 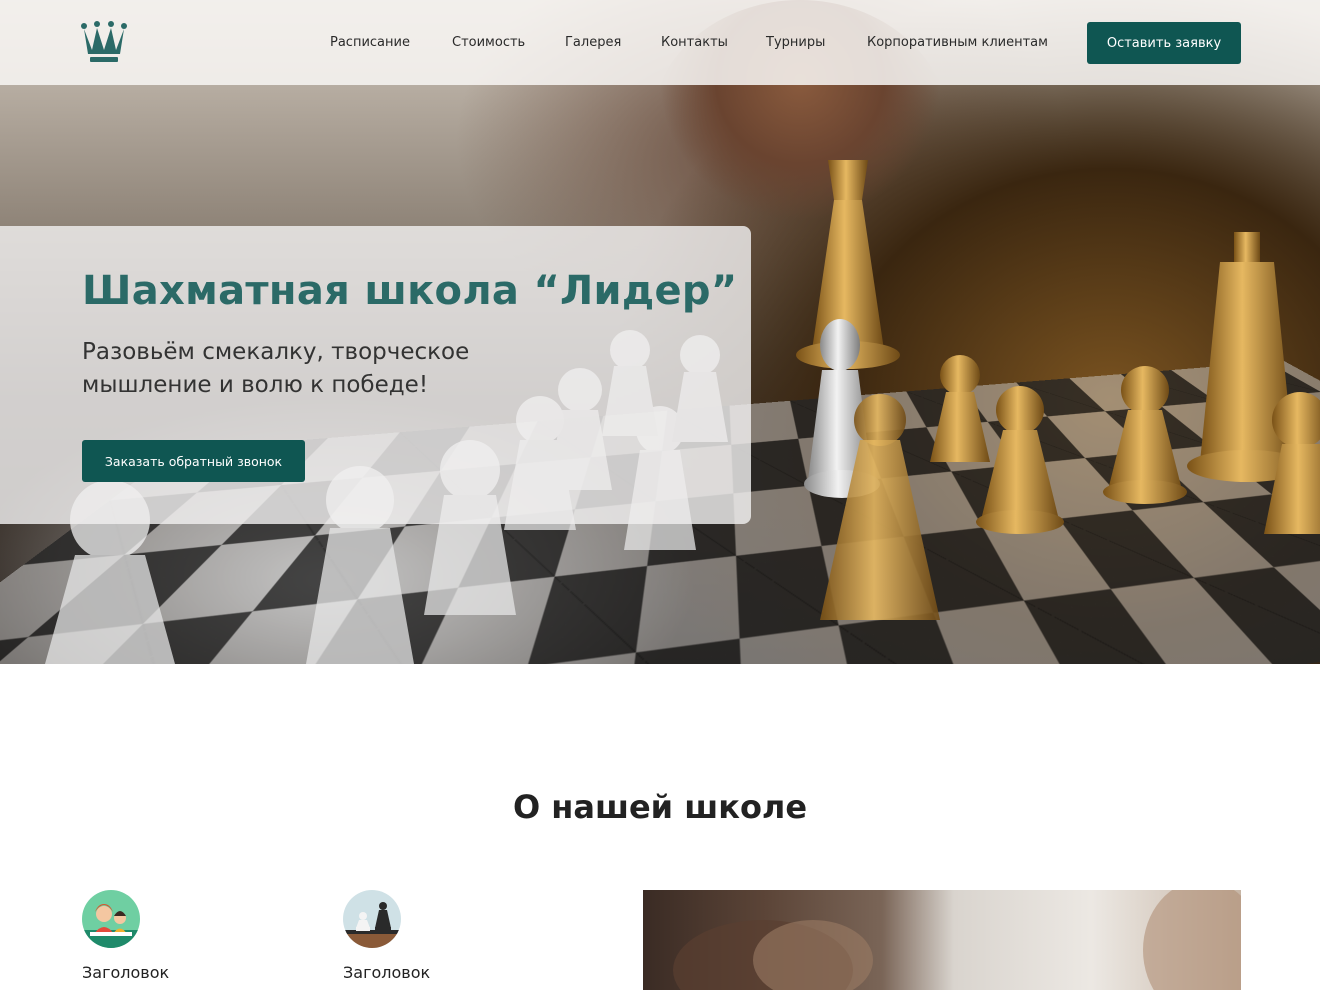 What do you see at coordinates (694, 42) in the screenshot?
I see `nav-contacts: Контакты` at bounding box center [694, 42].